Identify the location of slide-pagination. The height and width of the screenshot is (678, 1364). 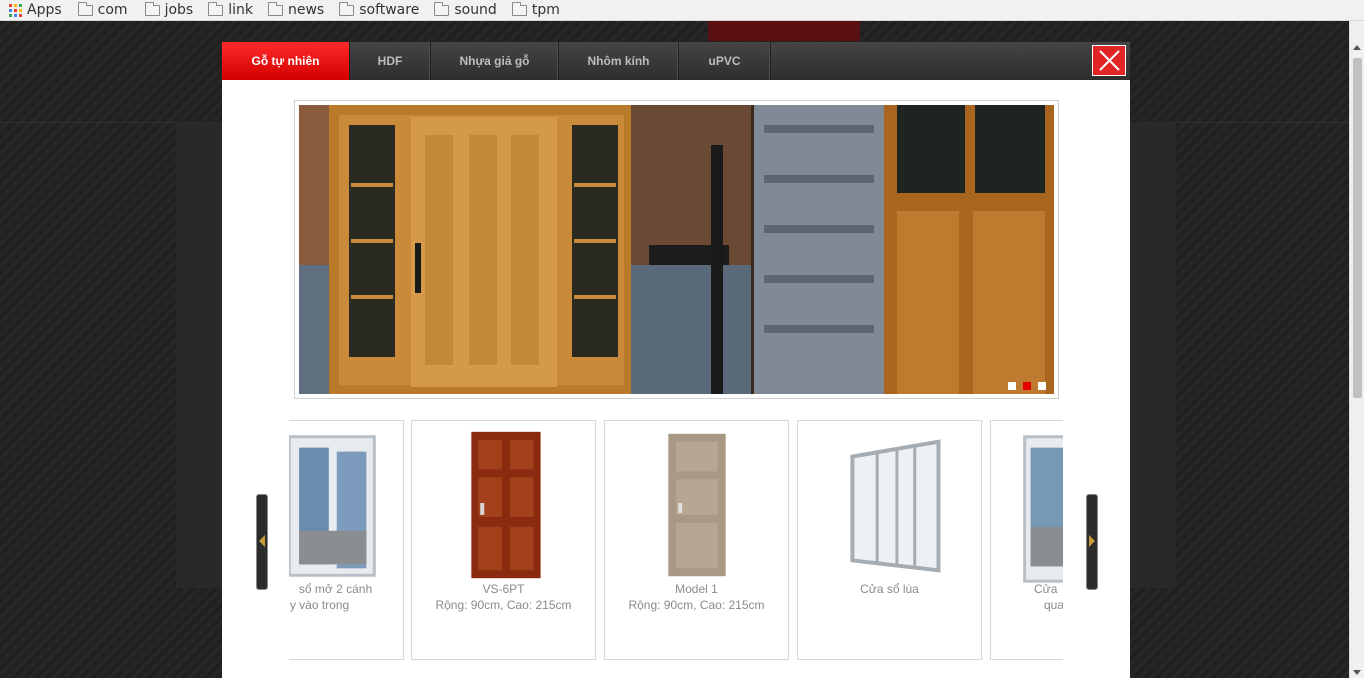
(1027, 386).